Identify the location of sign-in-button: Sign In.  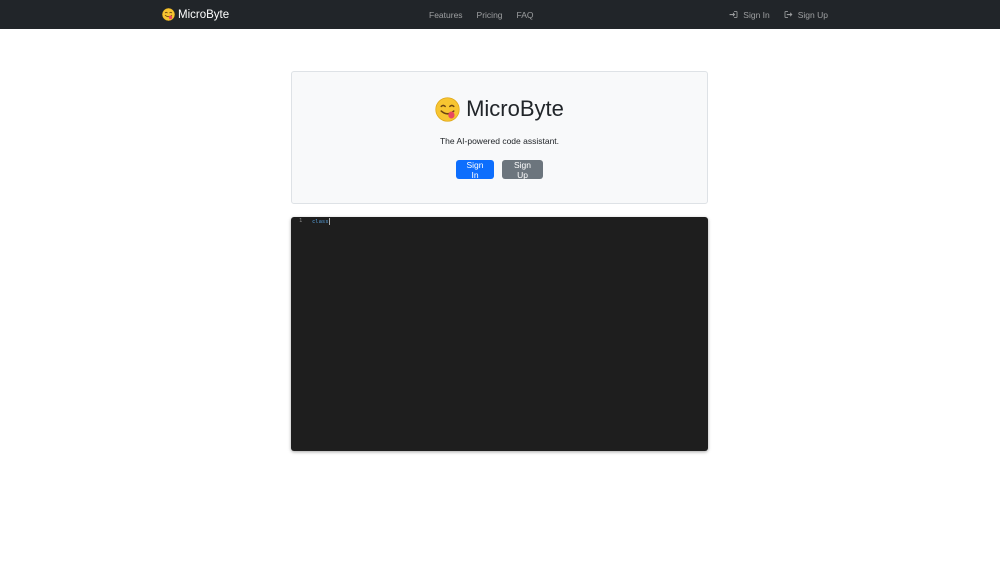
(475, 170).